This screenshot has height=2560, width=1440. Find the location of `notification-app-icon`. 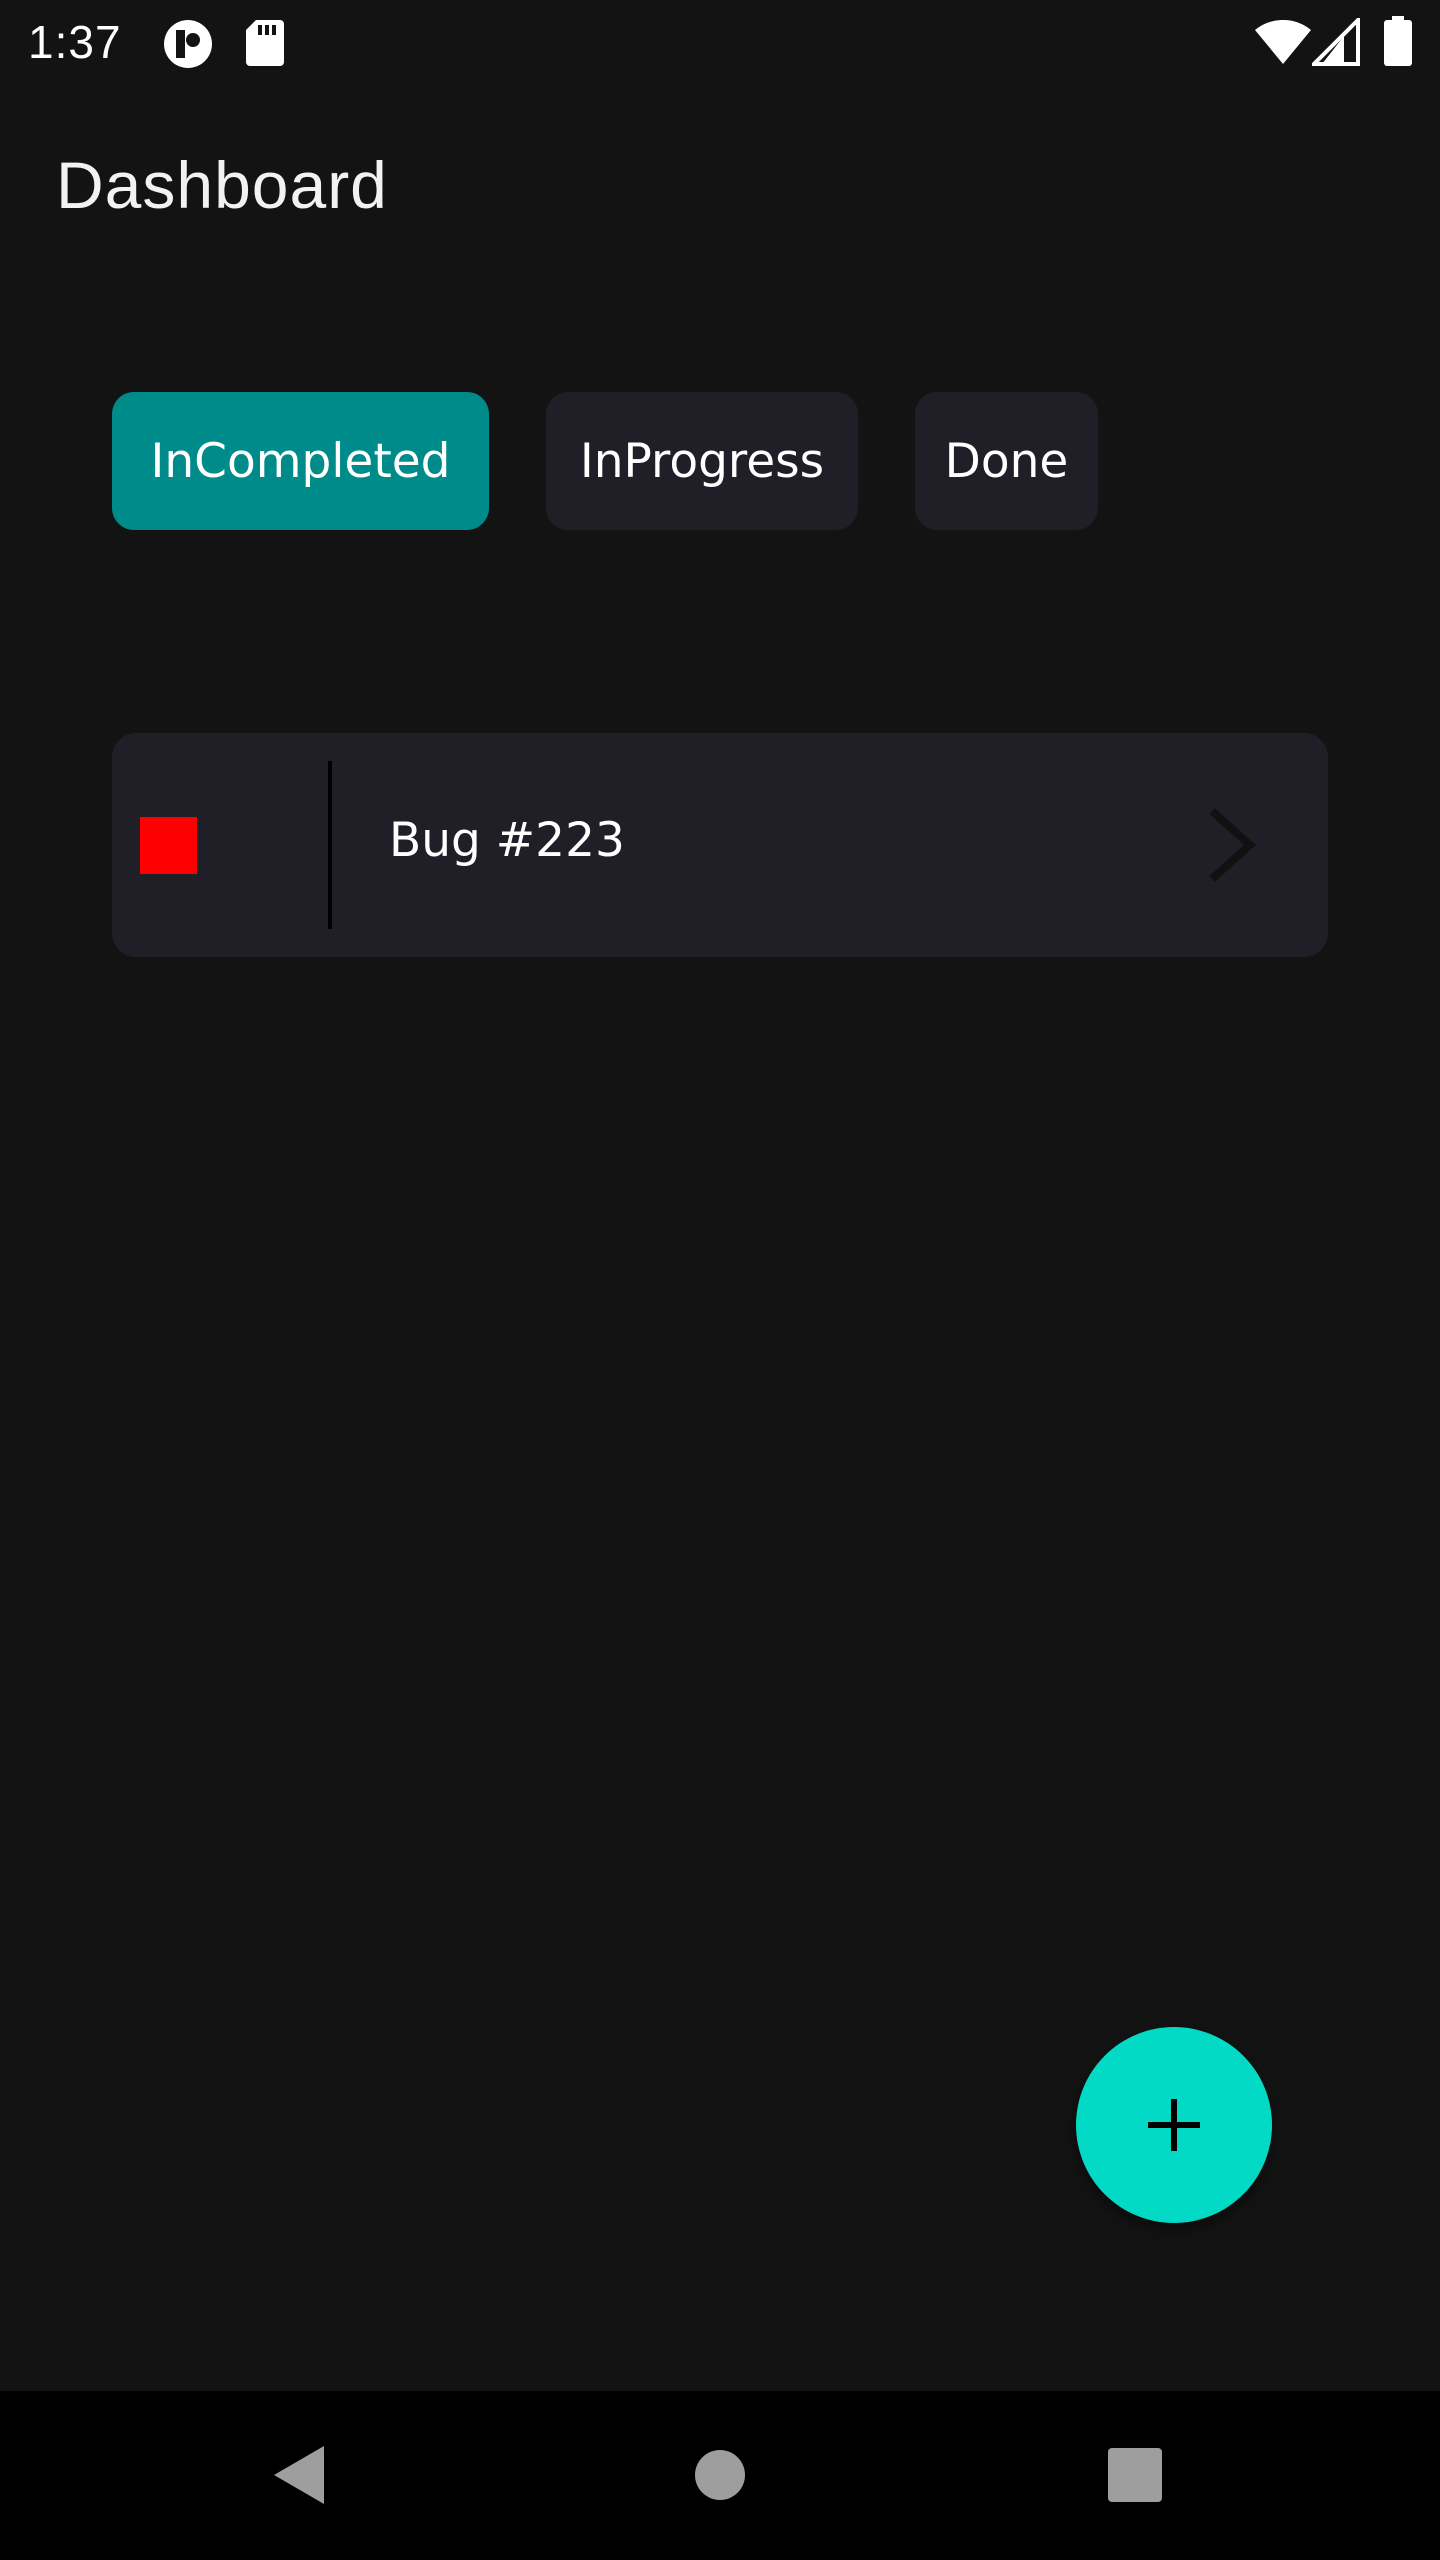

notification-app-icon is located at coordinates (188, 46).